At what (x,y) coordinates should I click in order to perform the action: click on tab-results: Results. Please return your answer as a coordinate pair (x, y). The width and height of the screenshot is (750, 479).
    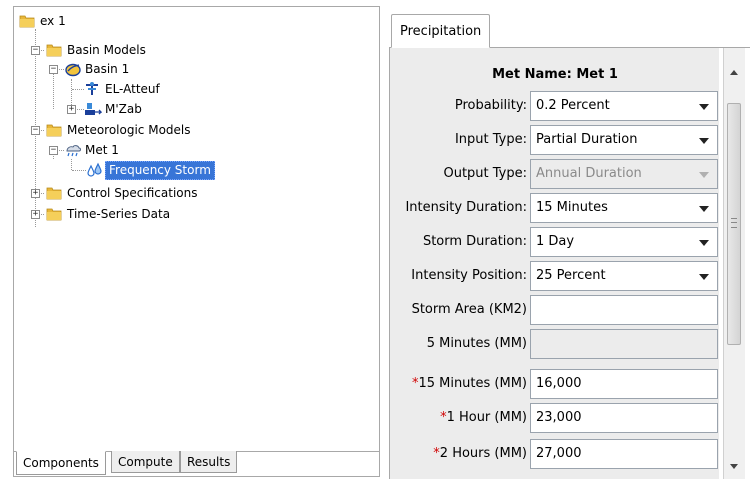
    Looking at the image, I should click on (209, 462).